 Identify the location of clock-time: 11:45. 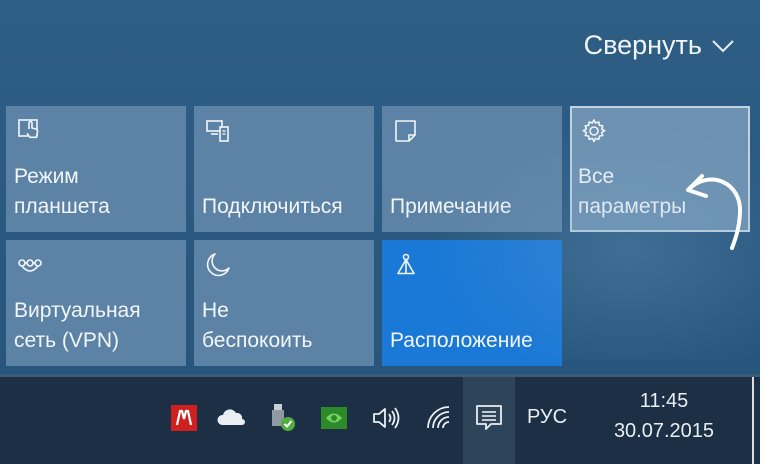
(664, 401).